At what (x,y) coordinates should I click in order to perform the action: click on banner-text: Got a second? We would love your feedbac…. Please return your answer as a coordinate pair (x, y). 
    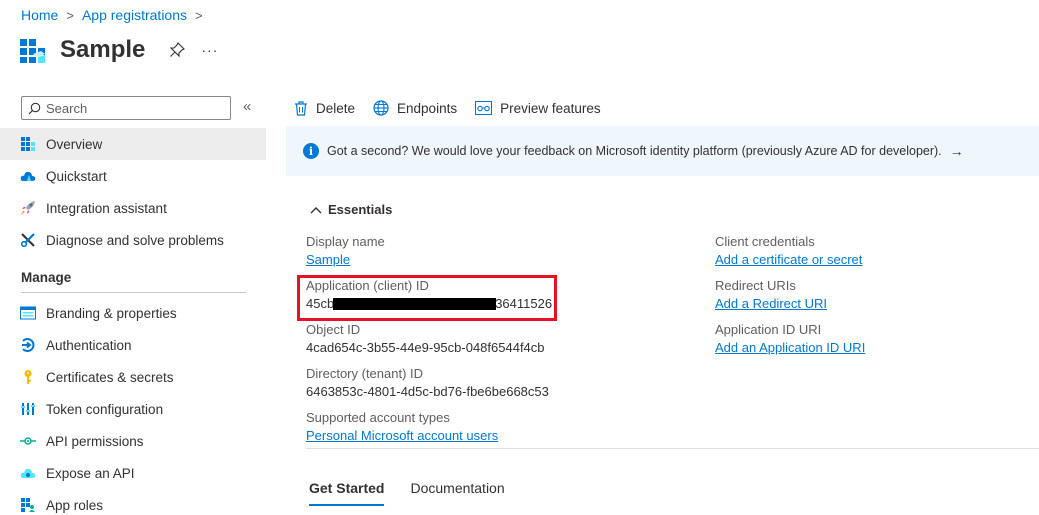
    Looking at the image, I should click on (634, 151).